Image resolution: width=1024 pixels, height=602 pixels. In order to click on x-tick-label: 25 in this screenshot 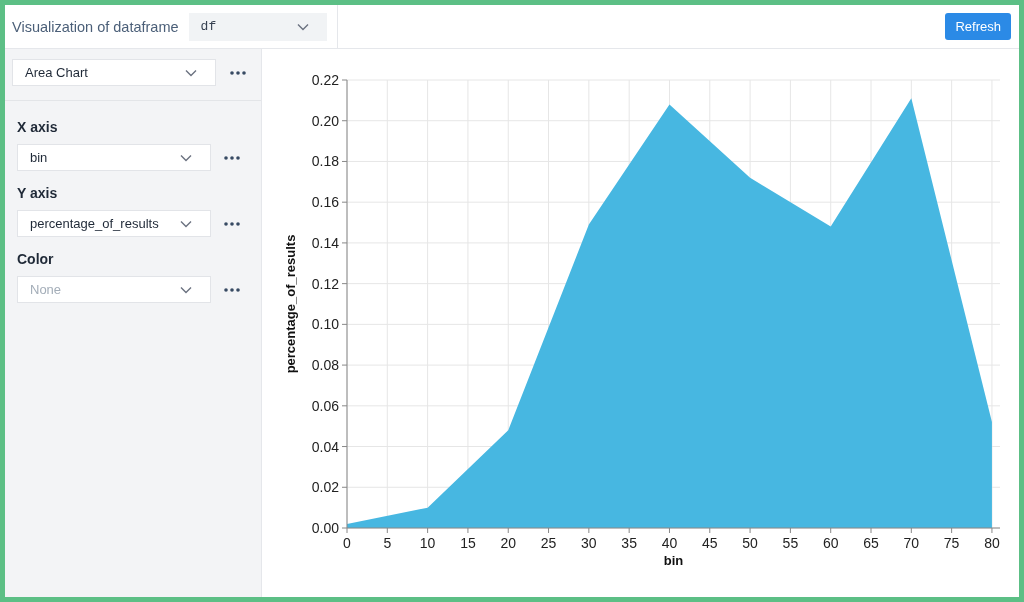, I will do `click(548, 543)`.